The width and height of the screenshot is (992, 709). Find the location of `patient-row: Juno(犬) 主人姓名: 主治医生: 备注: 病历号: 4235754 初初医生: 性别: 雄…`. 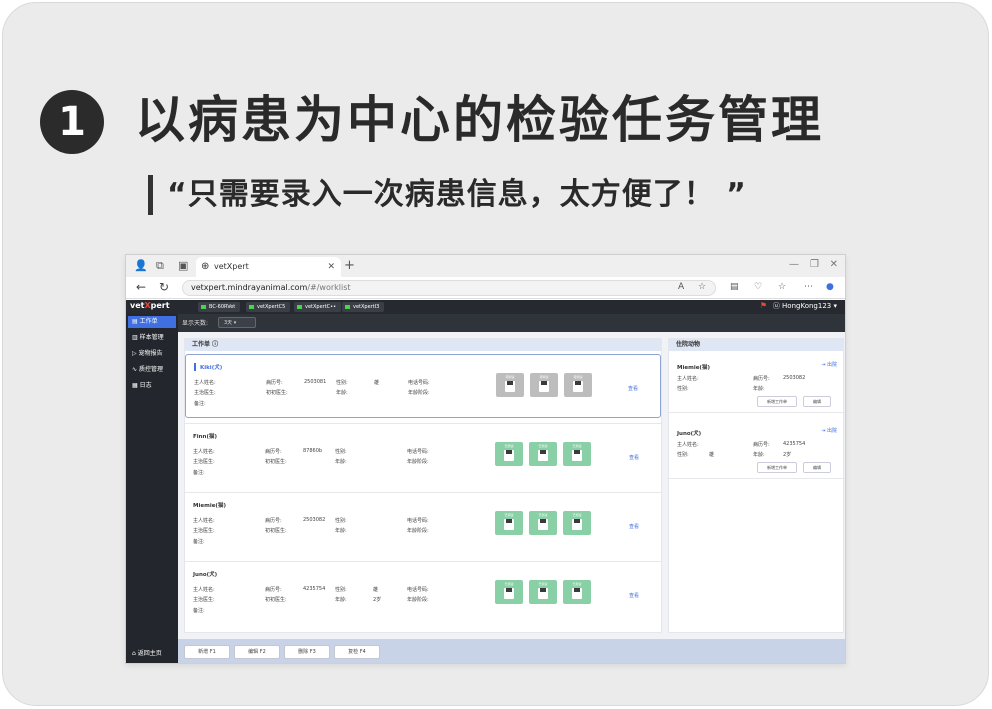

patient-row: Juno(犬) 主人姓名: 主治医生: 备注: 病历号: 4235754 初初医生: 性别: 雄… is located at coordinates (423, 593).